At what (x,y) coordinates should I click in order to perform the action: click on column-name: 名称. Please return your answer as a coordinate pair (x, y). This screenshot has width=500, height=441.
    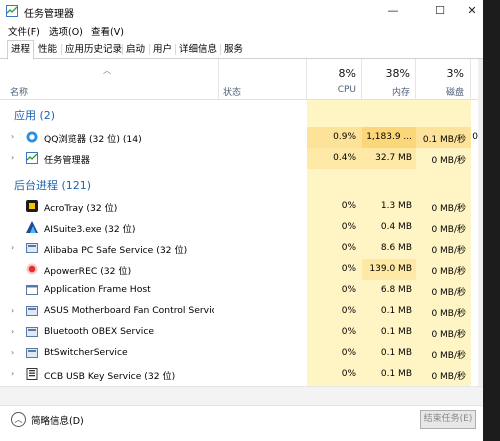
    Looking at the image, I should click on (19, 91).